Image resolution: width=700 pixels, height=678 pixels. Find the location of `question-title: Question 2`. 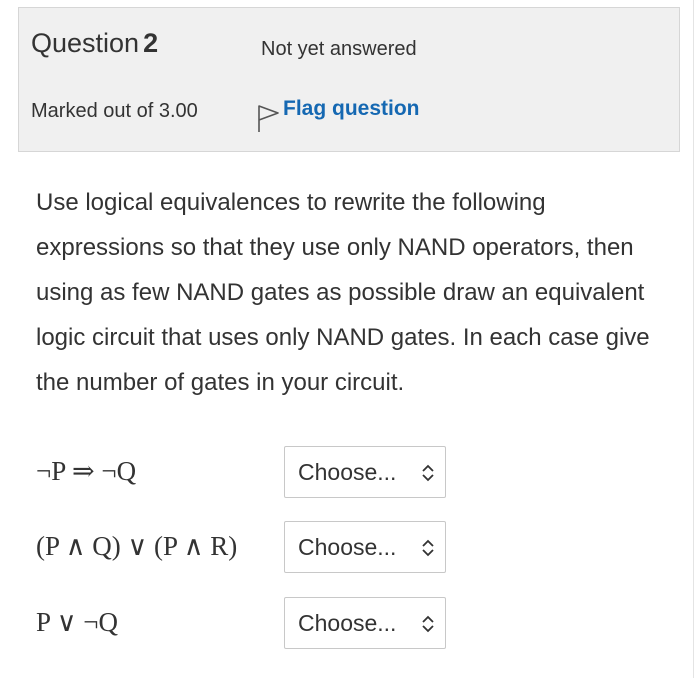

question-title: Question 2 is located at coordinates (94, 43).